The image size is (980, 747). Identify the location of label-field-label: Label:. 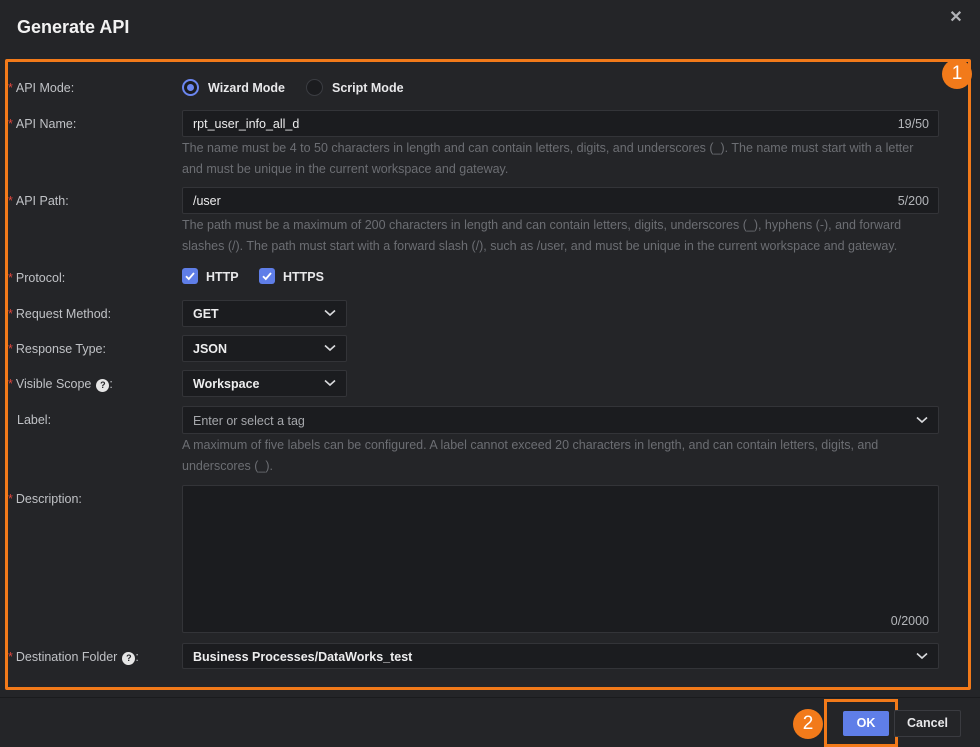
(34, 420).